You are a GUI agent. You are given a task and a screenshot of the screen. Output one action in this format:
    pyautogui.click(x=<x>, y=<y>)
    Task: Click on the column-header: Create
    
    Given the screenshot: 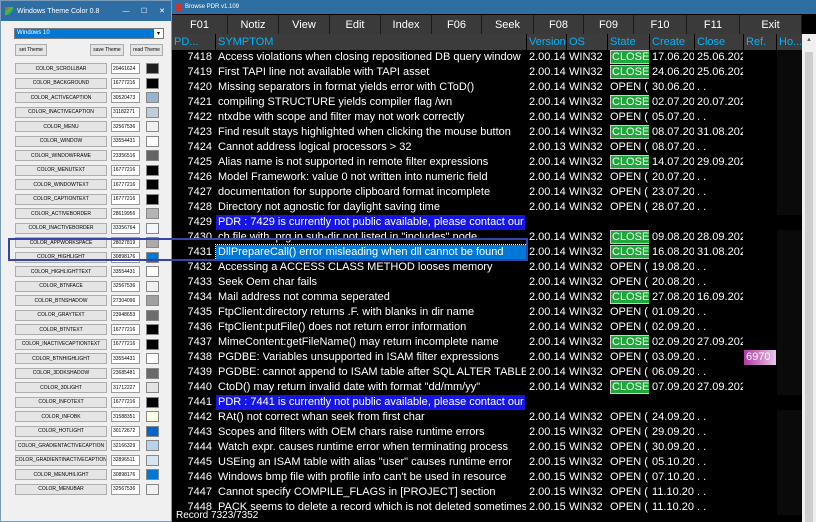 What is the action you would take?
    pyautogui.click(x=672, y=42)
    